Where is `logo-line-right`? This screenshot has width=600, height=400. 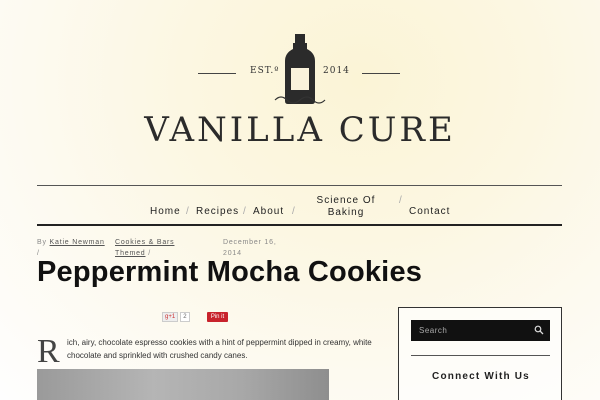 logo-line-right is located at coordinates (381, 73).